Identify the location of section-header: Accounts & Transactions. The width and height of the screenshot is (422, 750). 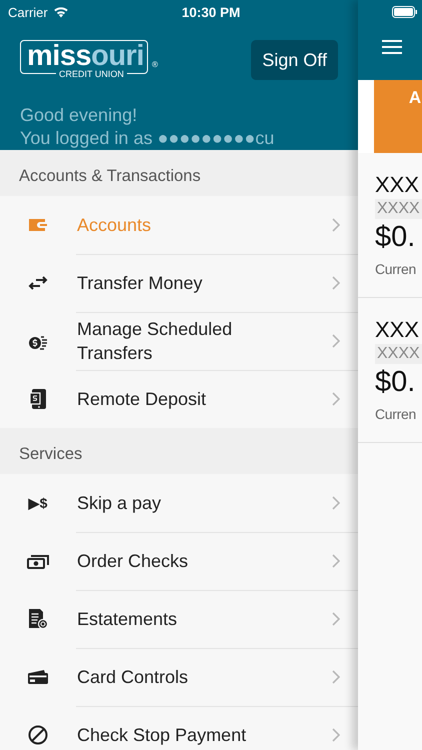
(179, 173).